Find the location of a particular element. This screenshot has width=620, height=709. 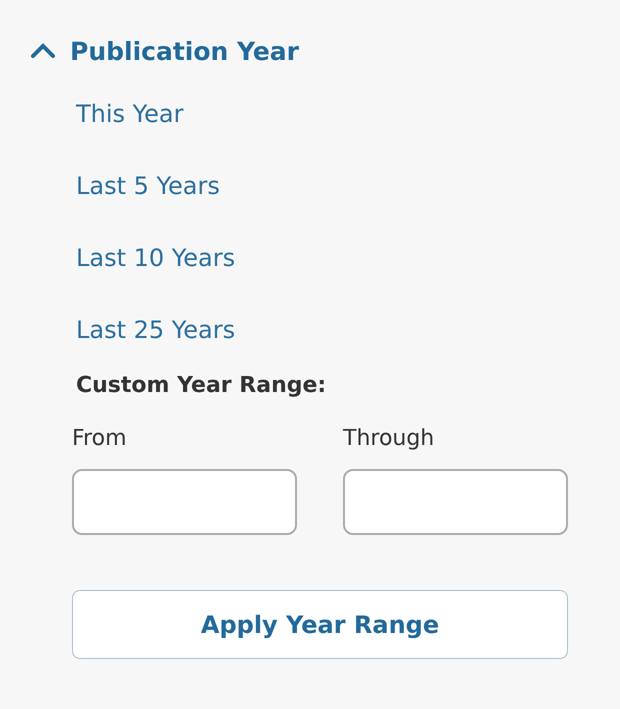

chevron-icon is located at coordinates (43, 51).